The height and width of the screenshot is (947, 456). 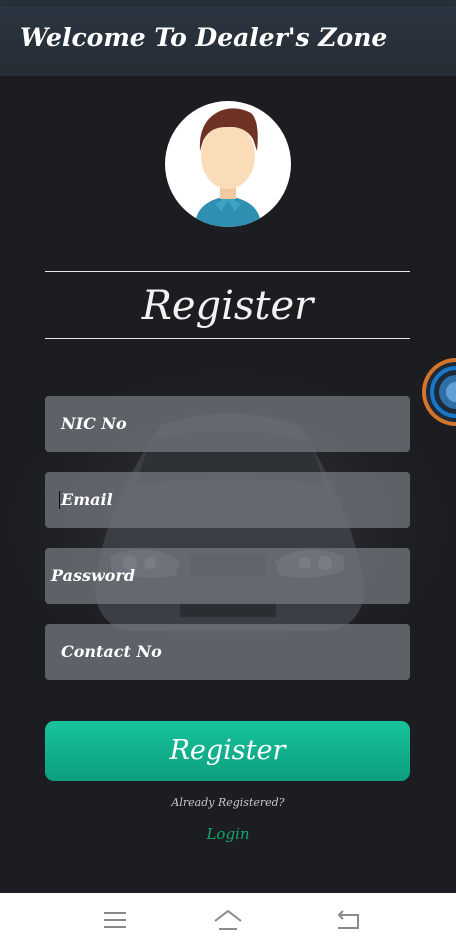 I want to click on system-navigation-bar, so click(x=228, y=920).